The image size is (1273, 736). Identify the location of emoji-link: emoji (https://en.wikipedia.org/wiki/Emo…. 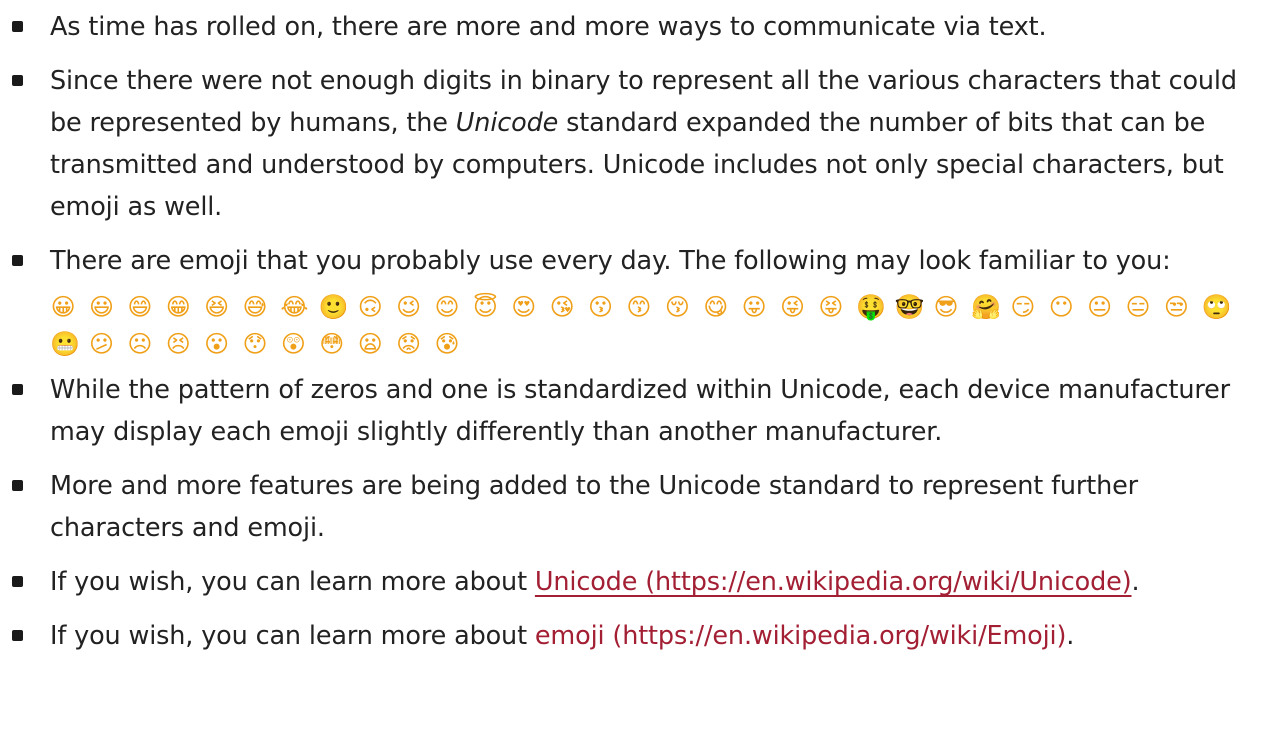
(801, 636).